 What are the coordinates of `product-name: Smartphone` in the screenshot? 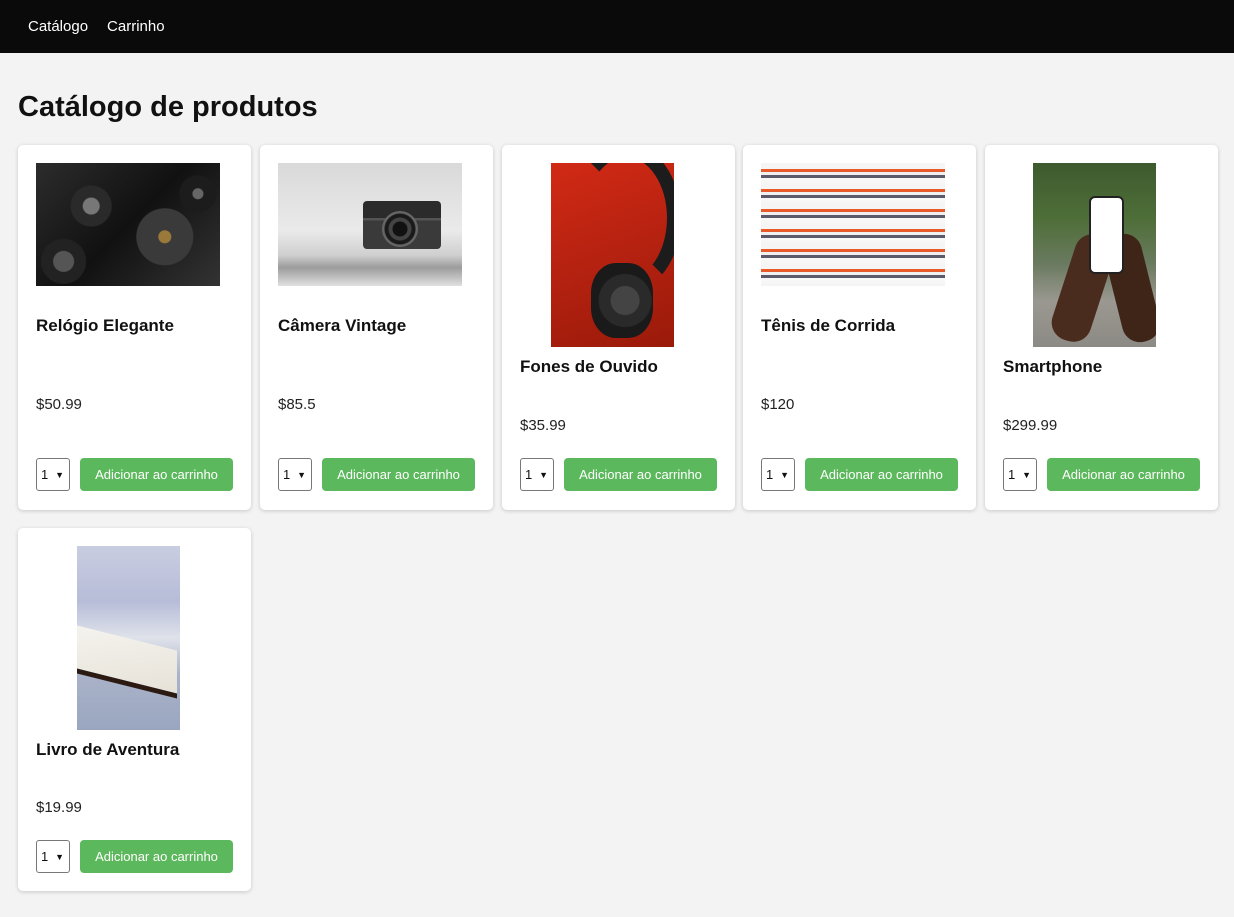 It's located at (1053, 366).